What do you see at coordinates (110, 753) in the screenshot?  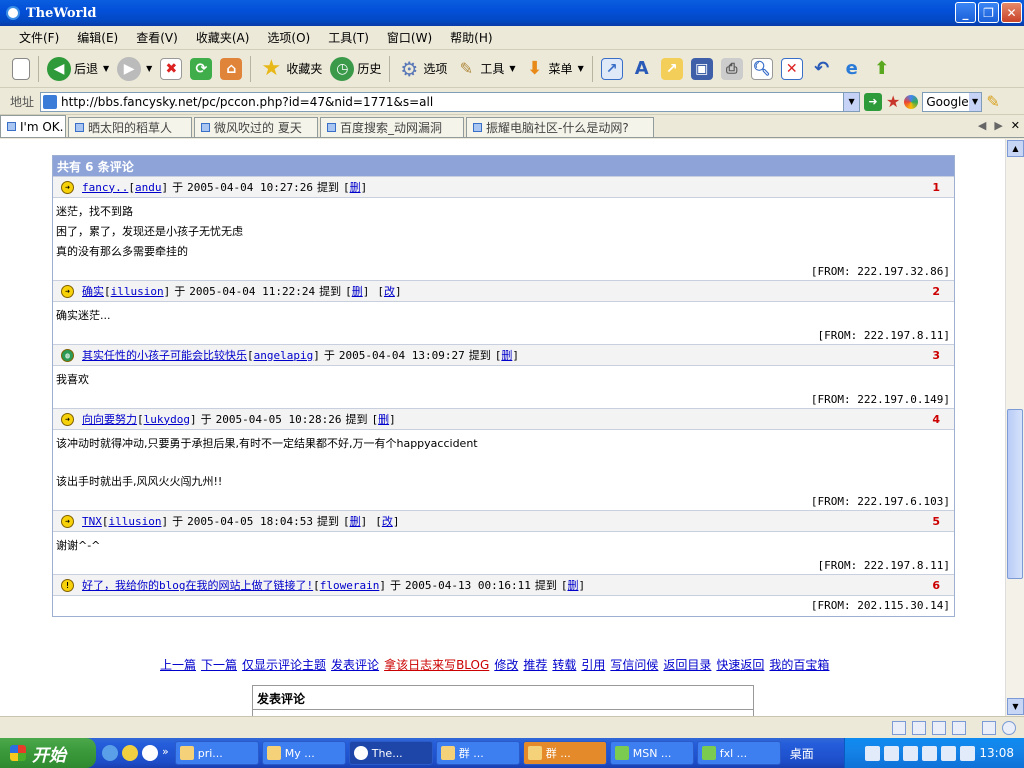 I see `messenger-icon` at bounding box center [110, 753].